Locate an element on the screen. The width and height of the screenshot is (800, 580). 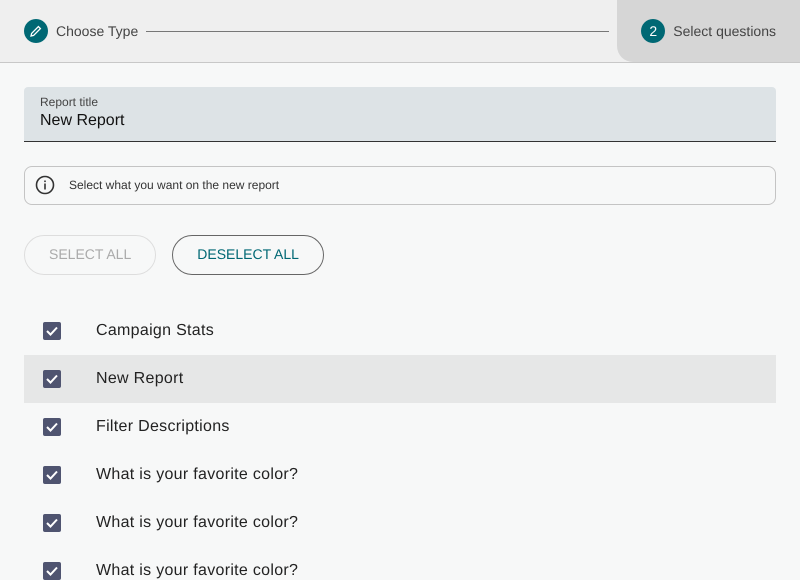
pencil-icon is located at coordinates (36, 31).